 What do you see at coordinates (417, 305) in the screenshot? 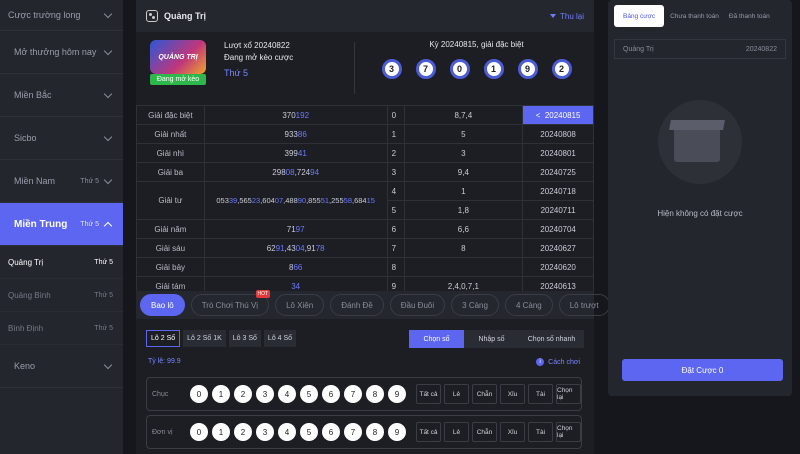
I see `tab-dau-duoi: Đầu Đuôi` at bounding box center [417, 305].